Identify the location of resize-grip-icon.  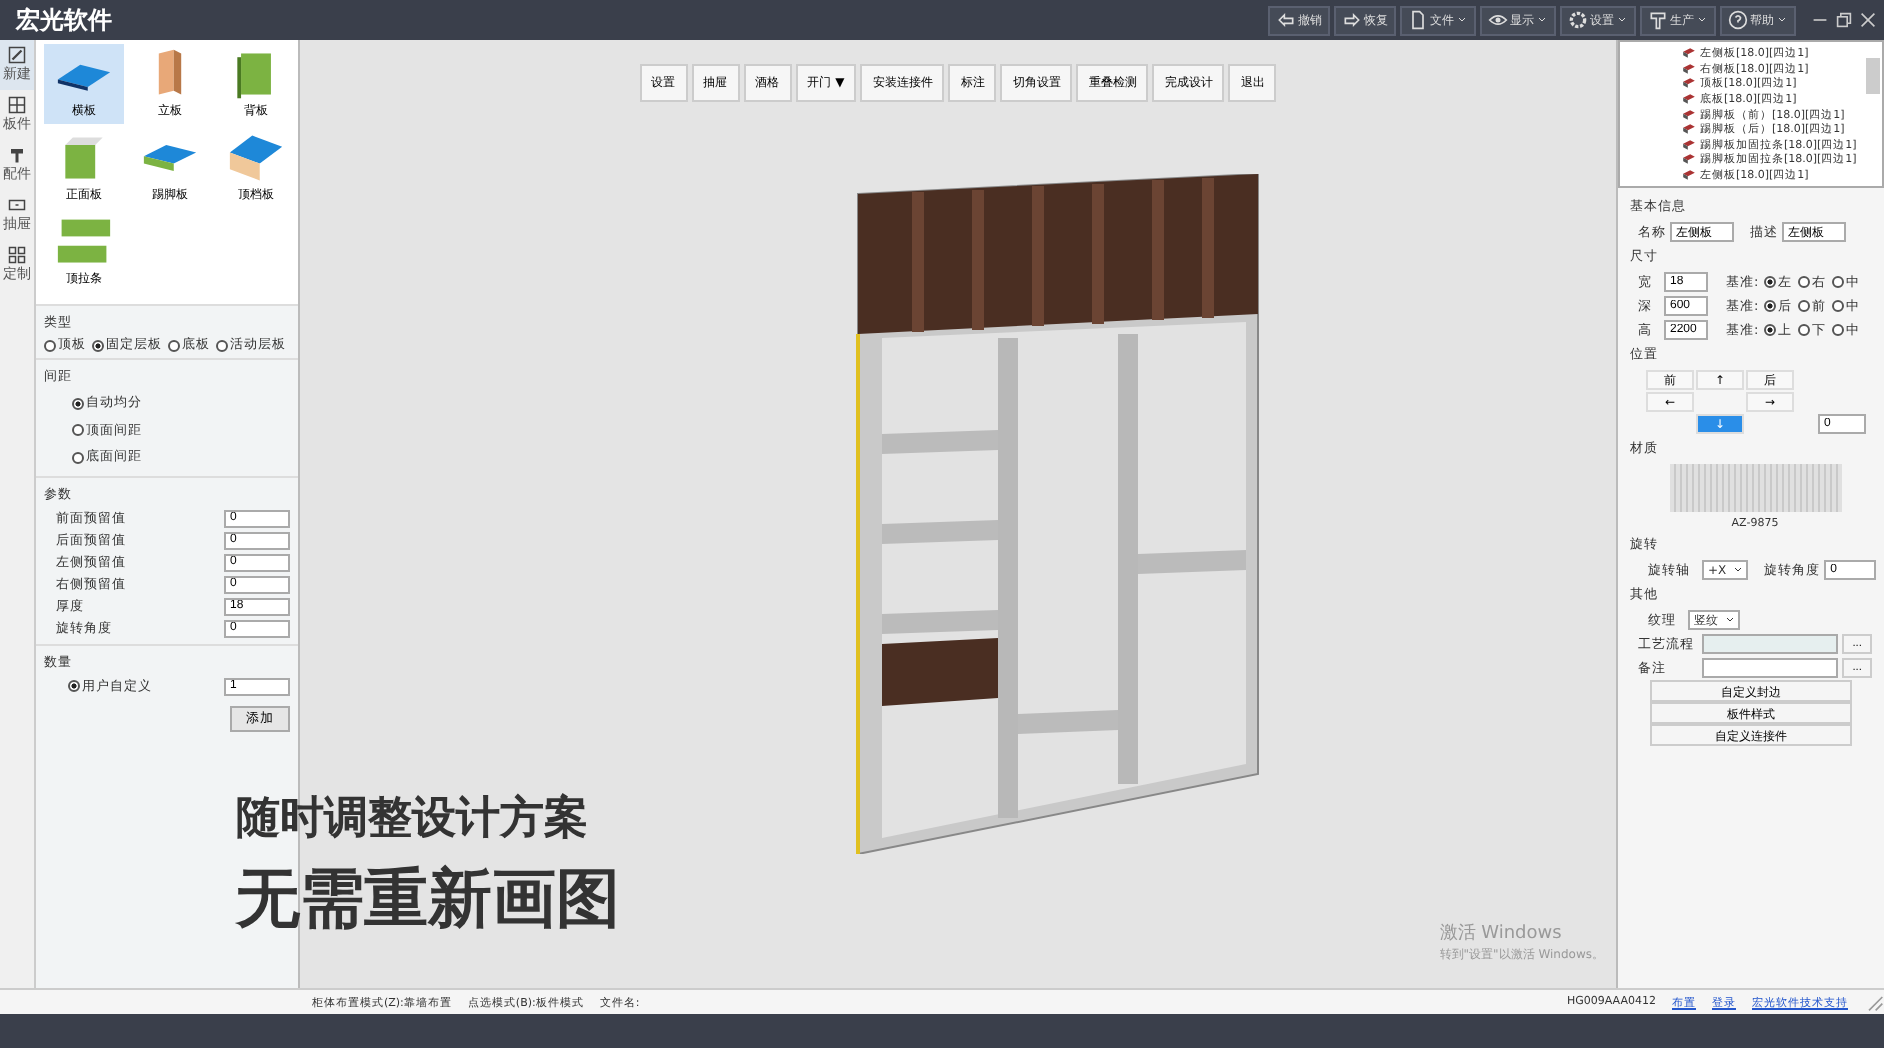
(1874, 1002).